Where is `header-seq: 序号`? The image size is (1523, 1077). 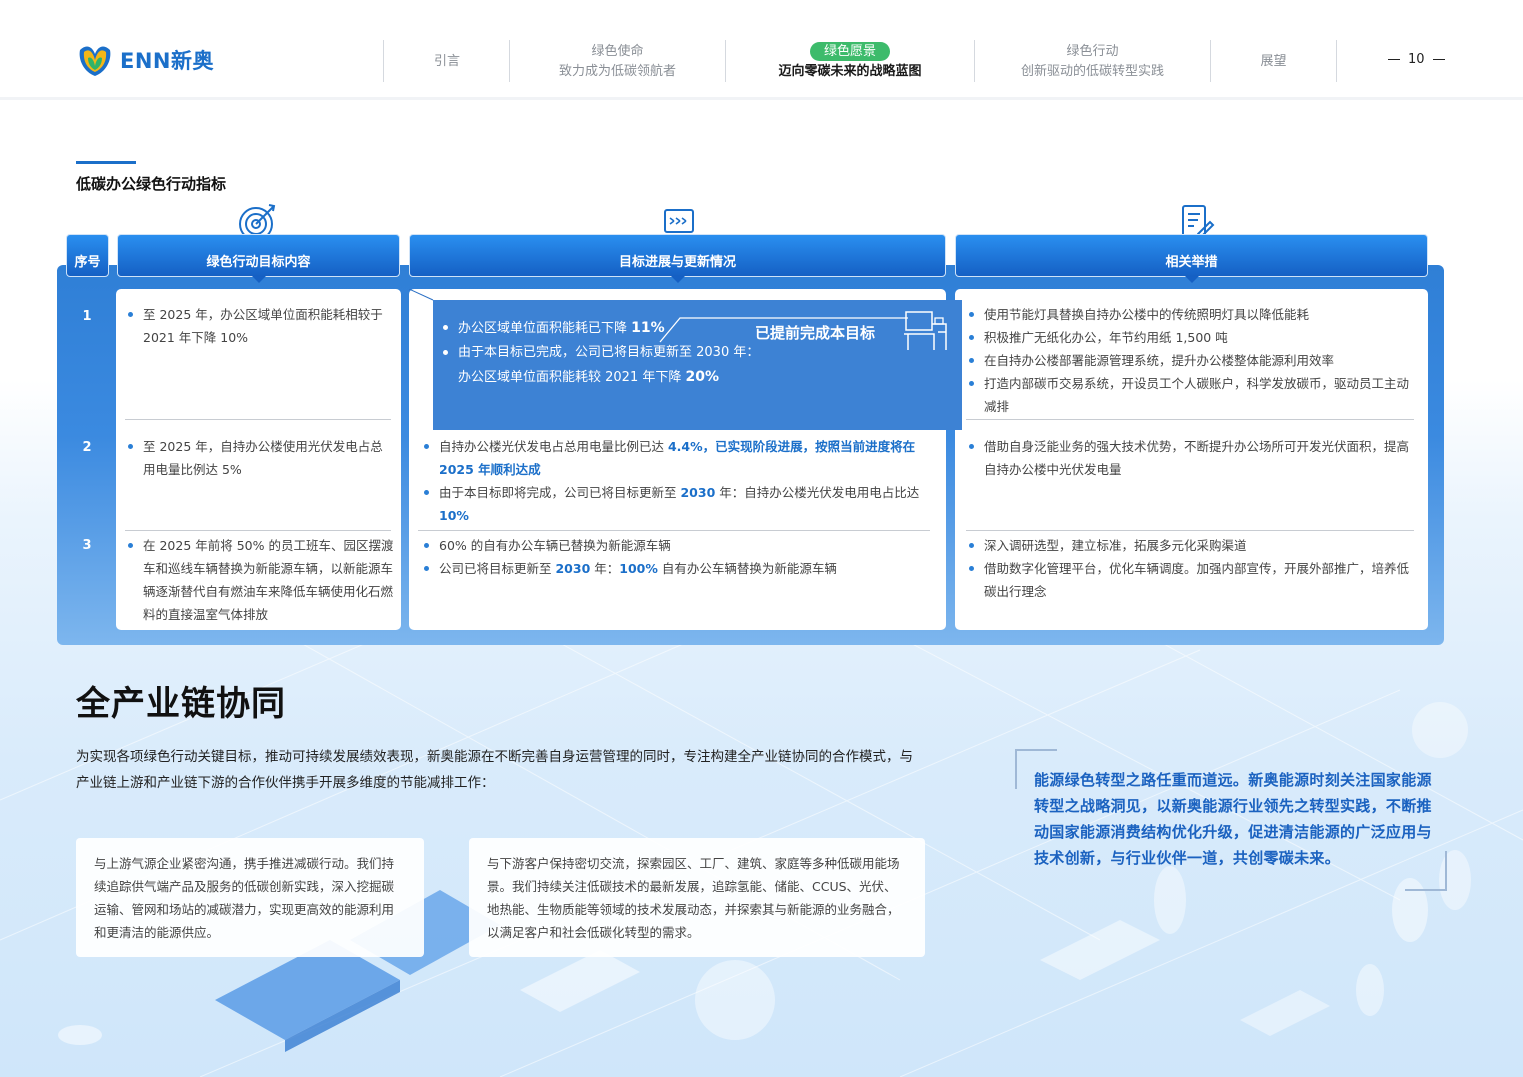
header-seq: 序号 is located at coordinates (87, 255).